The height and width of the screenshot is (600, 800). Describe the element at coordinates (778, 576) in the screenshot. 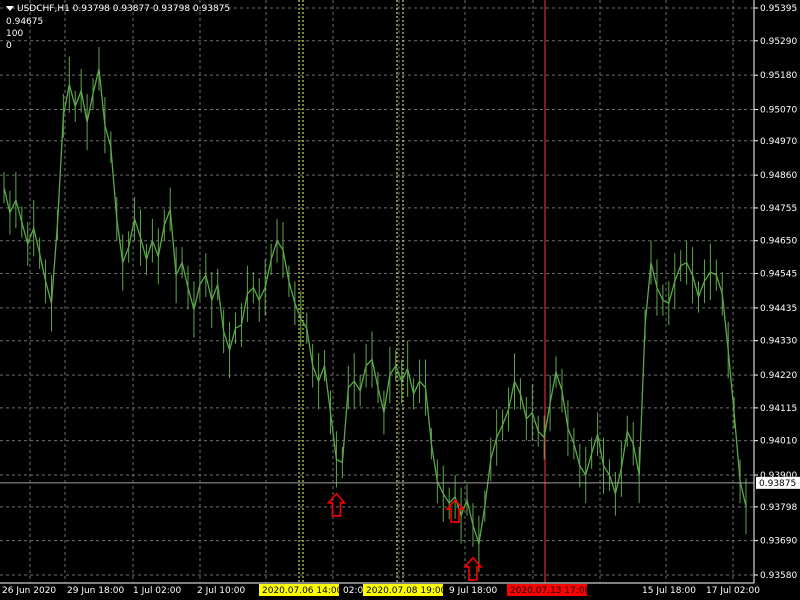

I see `y-tick-label: 0.93580` at that location.